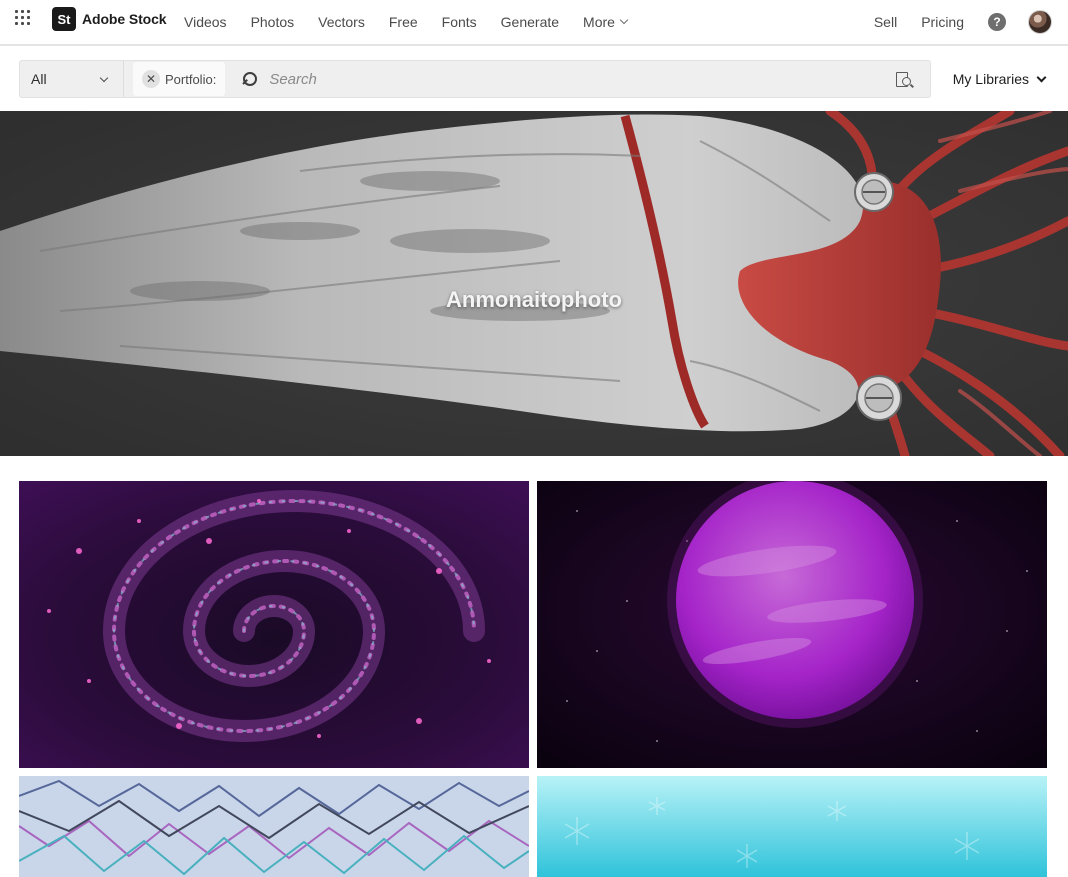 This screenshot has height=877, width=1068. I want to click on user-avatar, so click(1040, 22).